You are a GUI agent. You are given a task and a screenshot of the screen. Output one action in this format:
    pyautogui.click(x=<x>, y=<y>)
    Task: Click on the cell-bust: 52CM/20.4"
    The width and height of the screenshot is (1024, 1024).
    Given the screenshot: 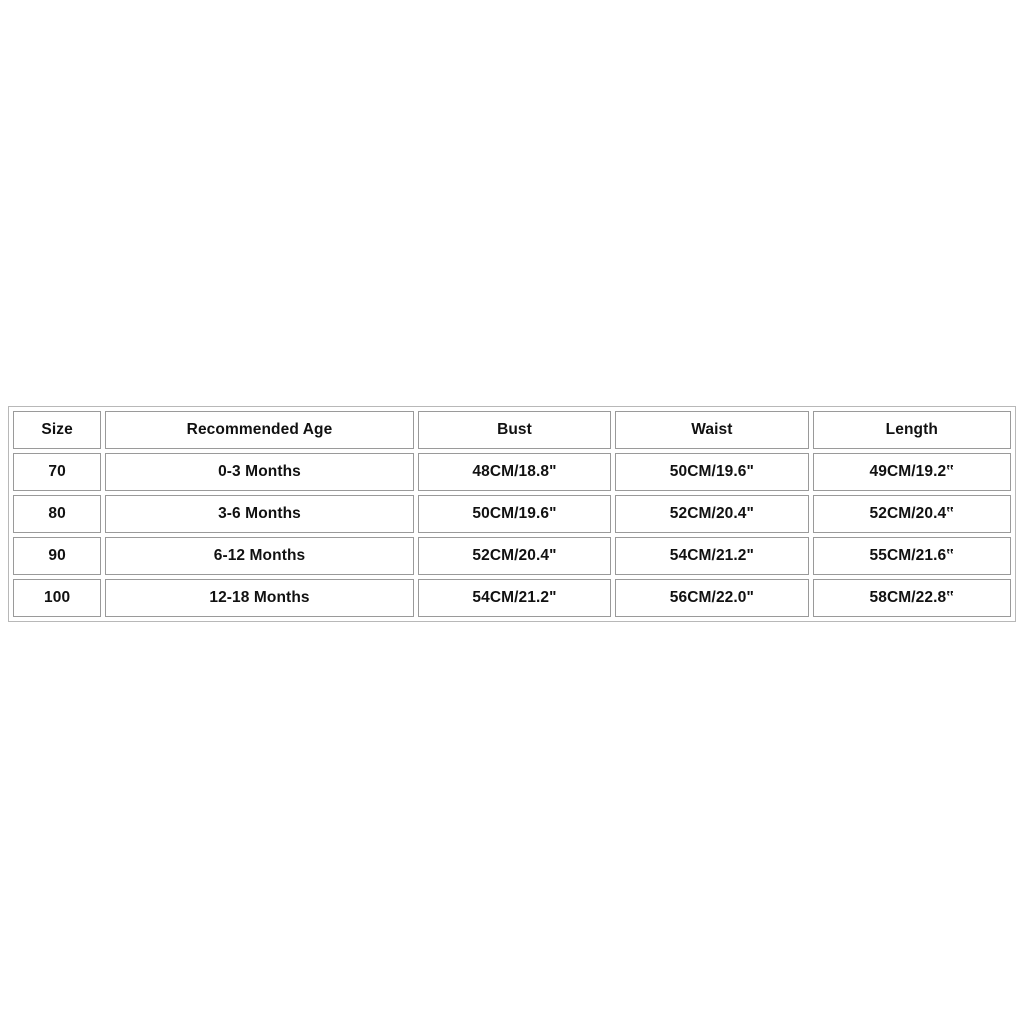 What is the action you would take?
    pyautogui.click(x=514, y=556)
    